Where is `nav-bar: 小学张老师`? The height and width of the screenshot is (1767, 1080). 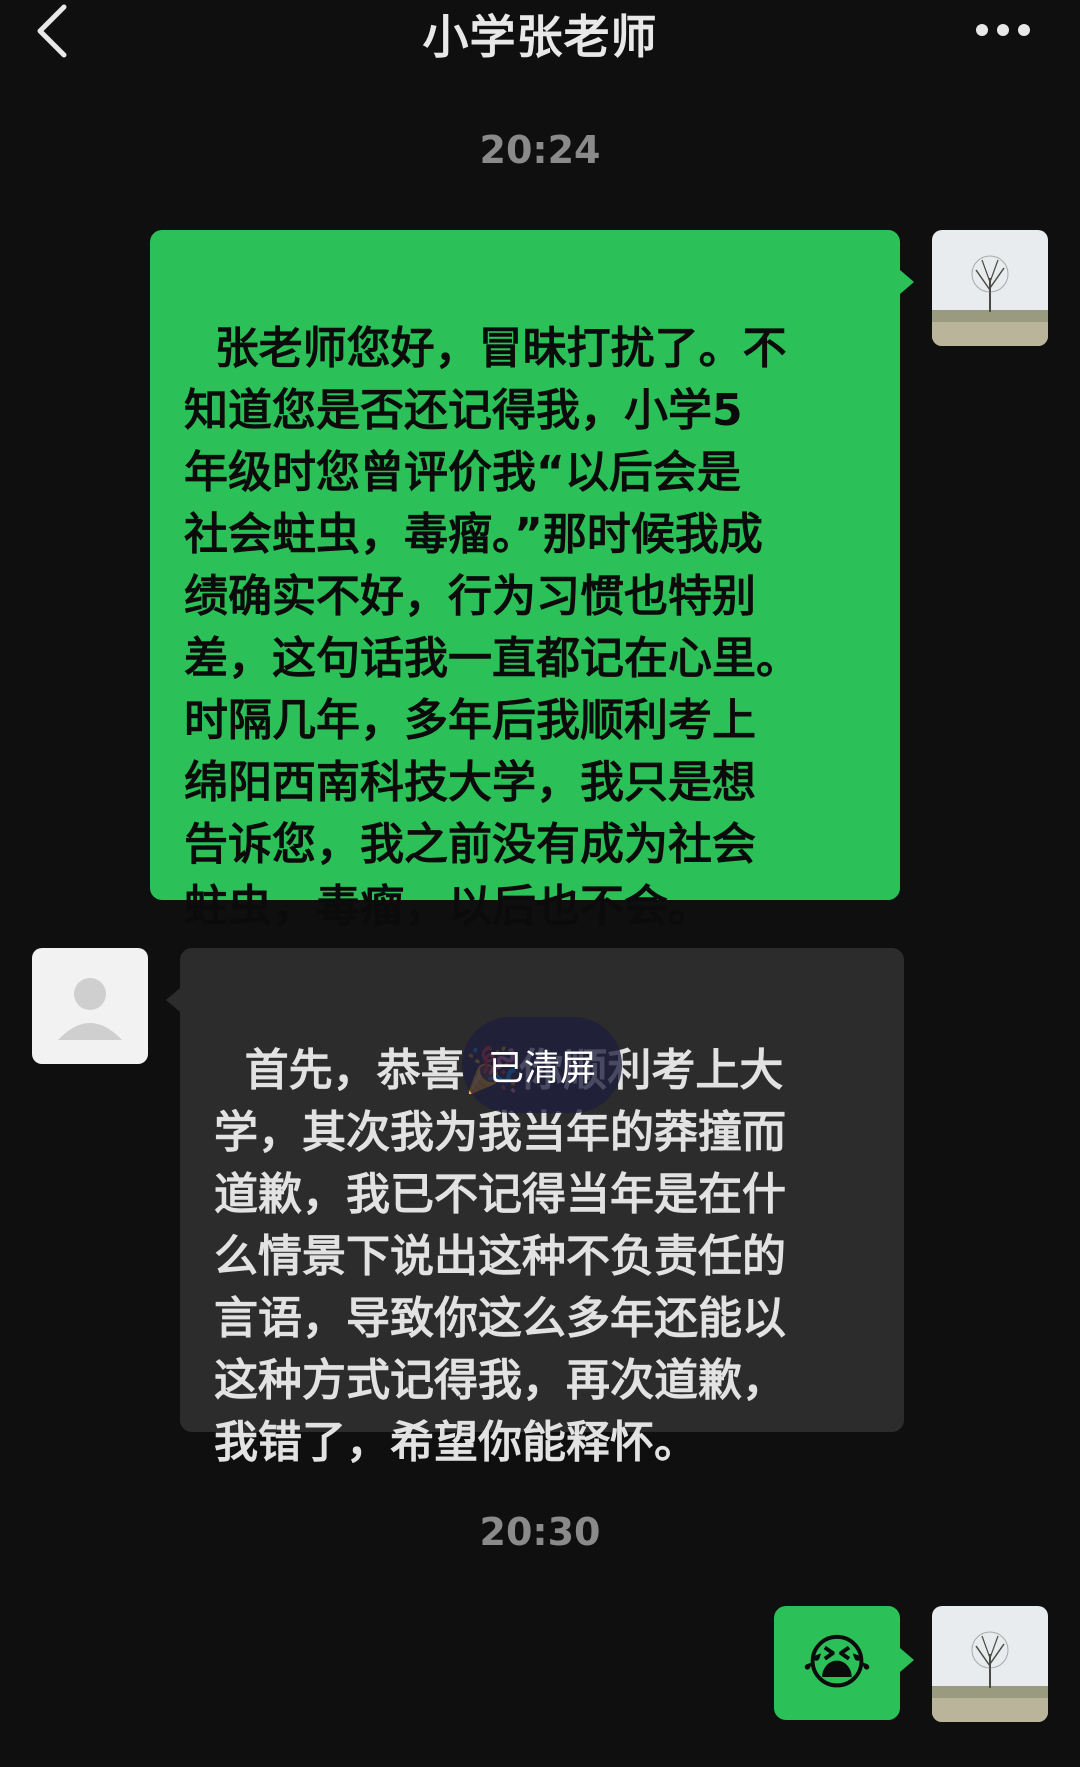
nav-bar: 小学张老师 is located at coordinates (540, 40).